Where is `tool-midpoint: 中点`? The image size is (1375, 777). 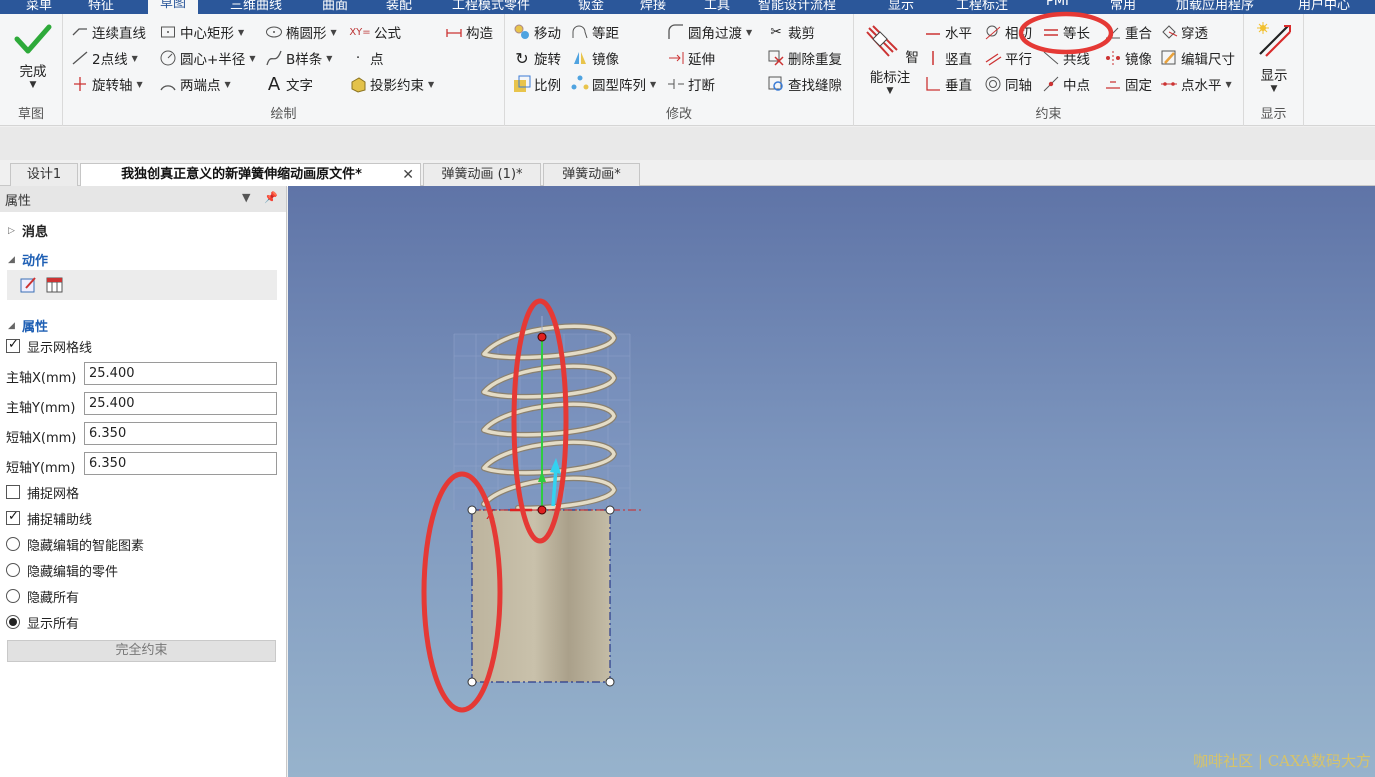
tool-midpoint: 中点 is located at coordinates (1066, 84).